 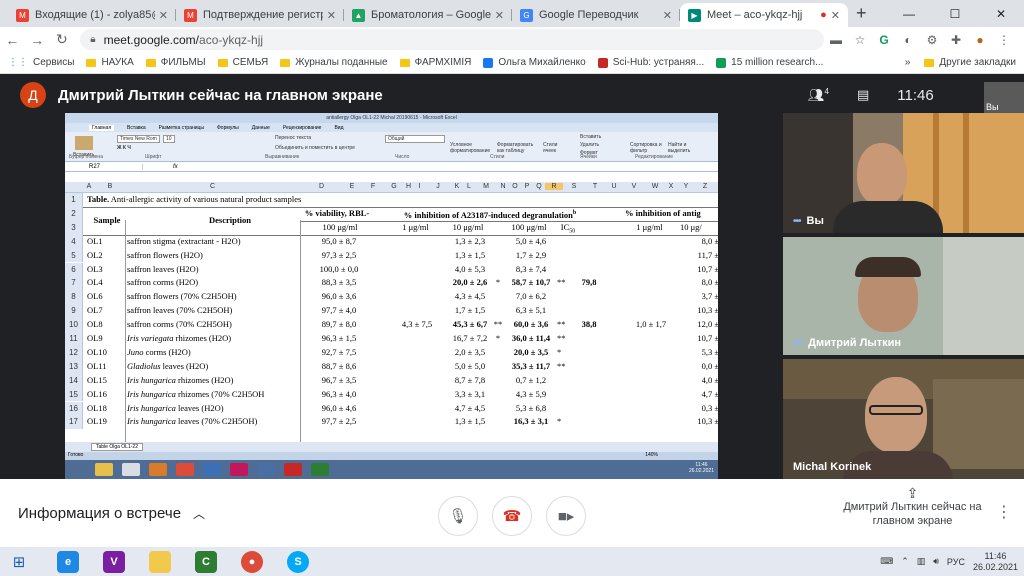 What do you see at coordinates (977, 62) in the screenshot?
I see `other-bookmarks-label: Другие закладки` at bounding box center [977, 62].